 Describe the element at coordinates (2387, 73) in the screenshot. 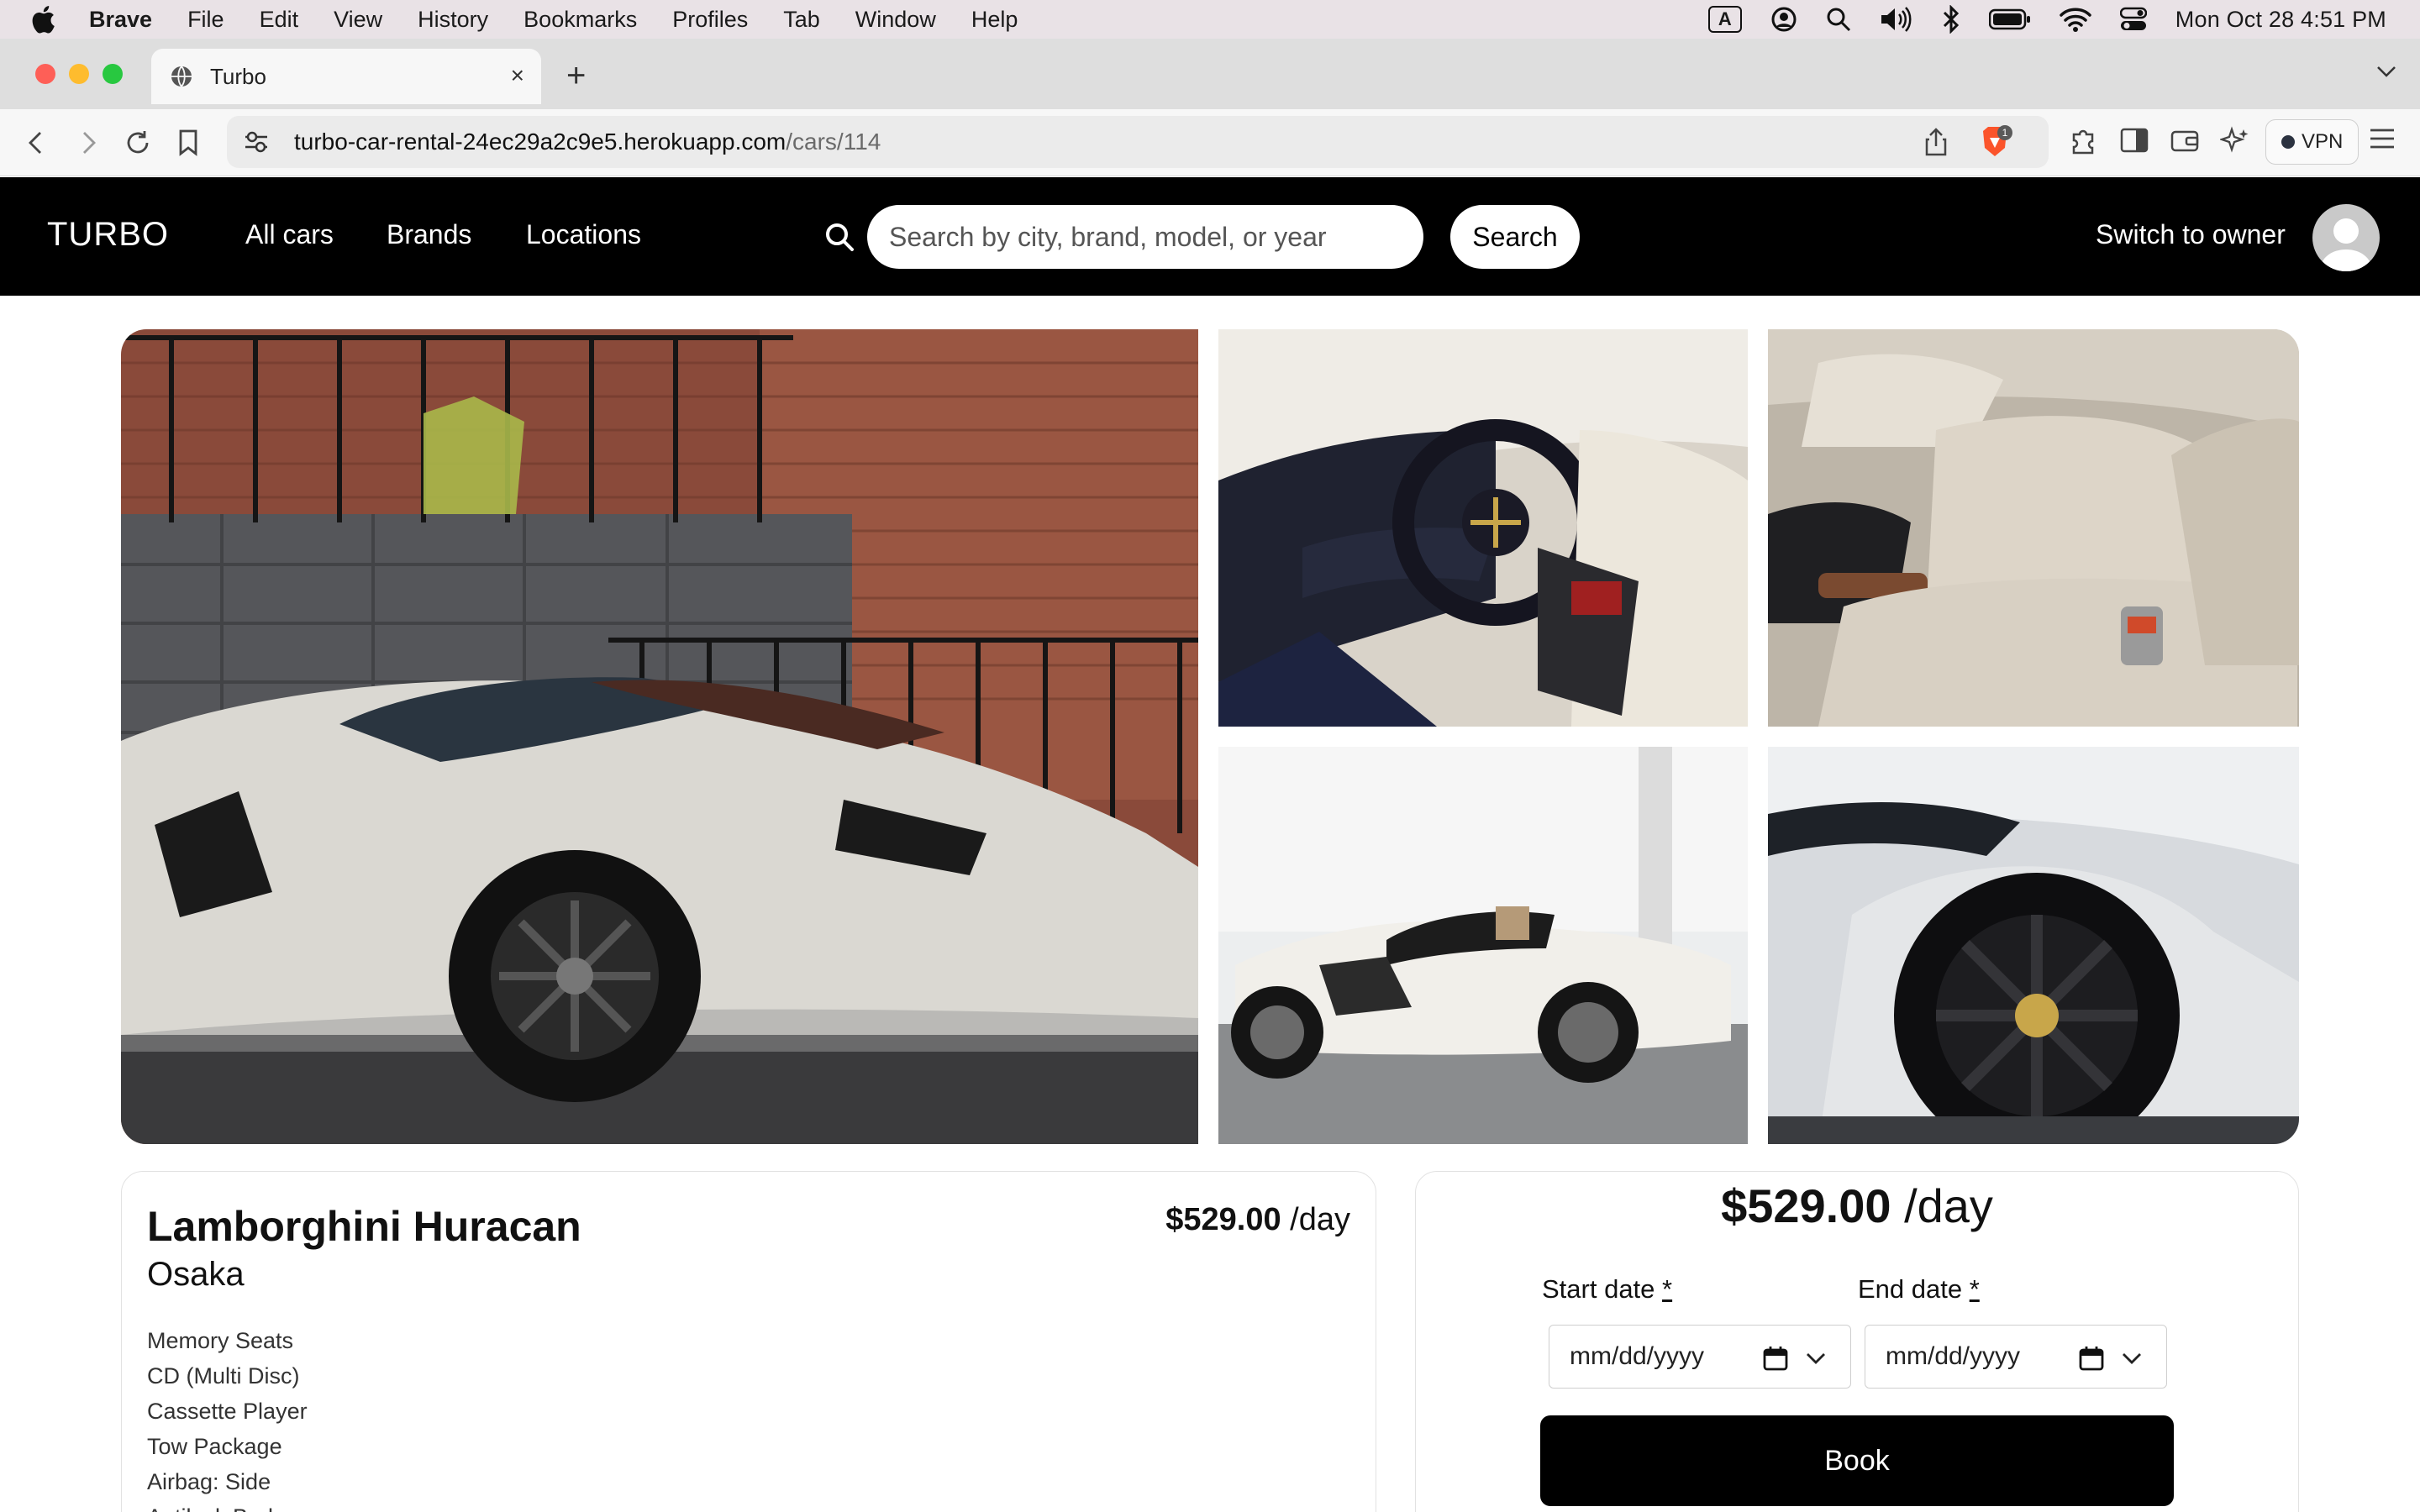

I see `tab-list-chevron-icon` at that location.